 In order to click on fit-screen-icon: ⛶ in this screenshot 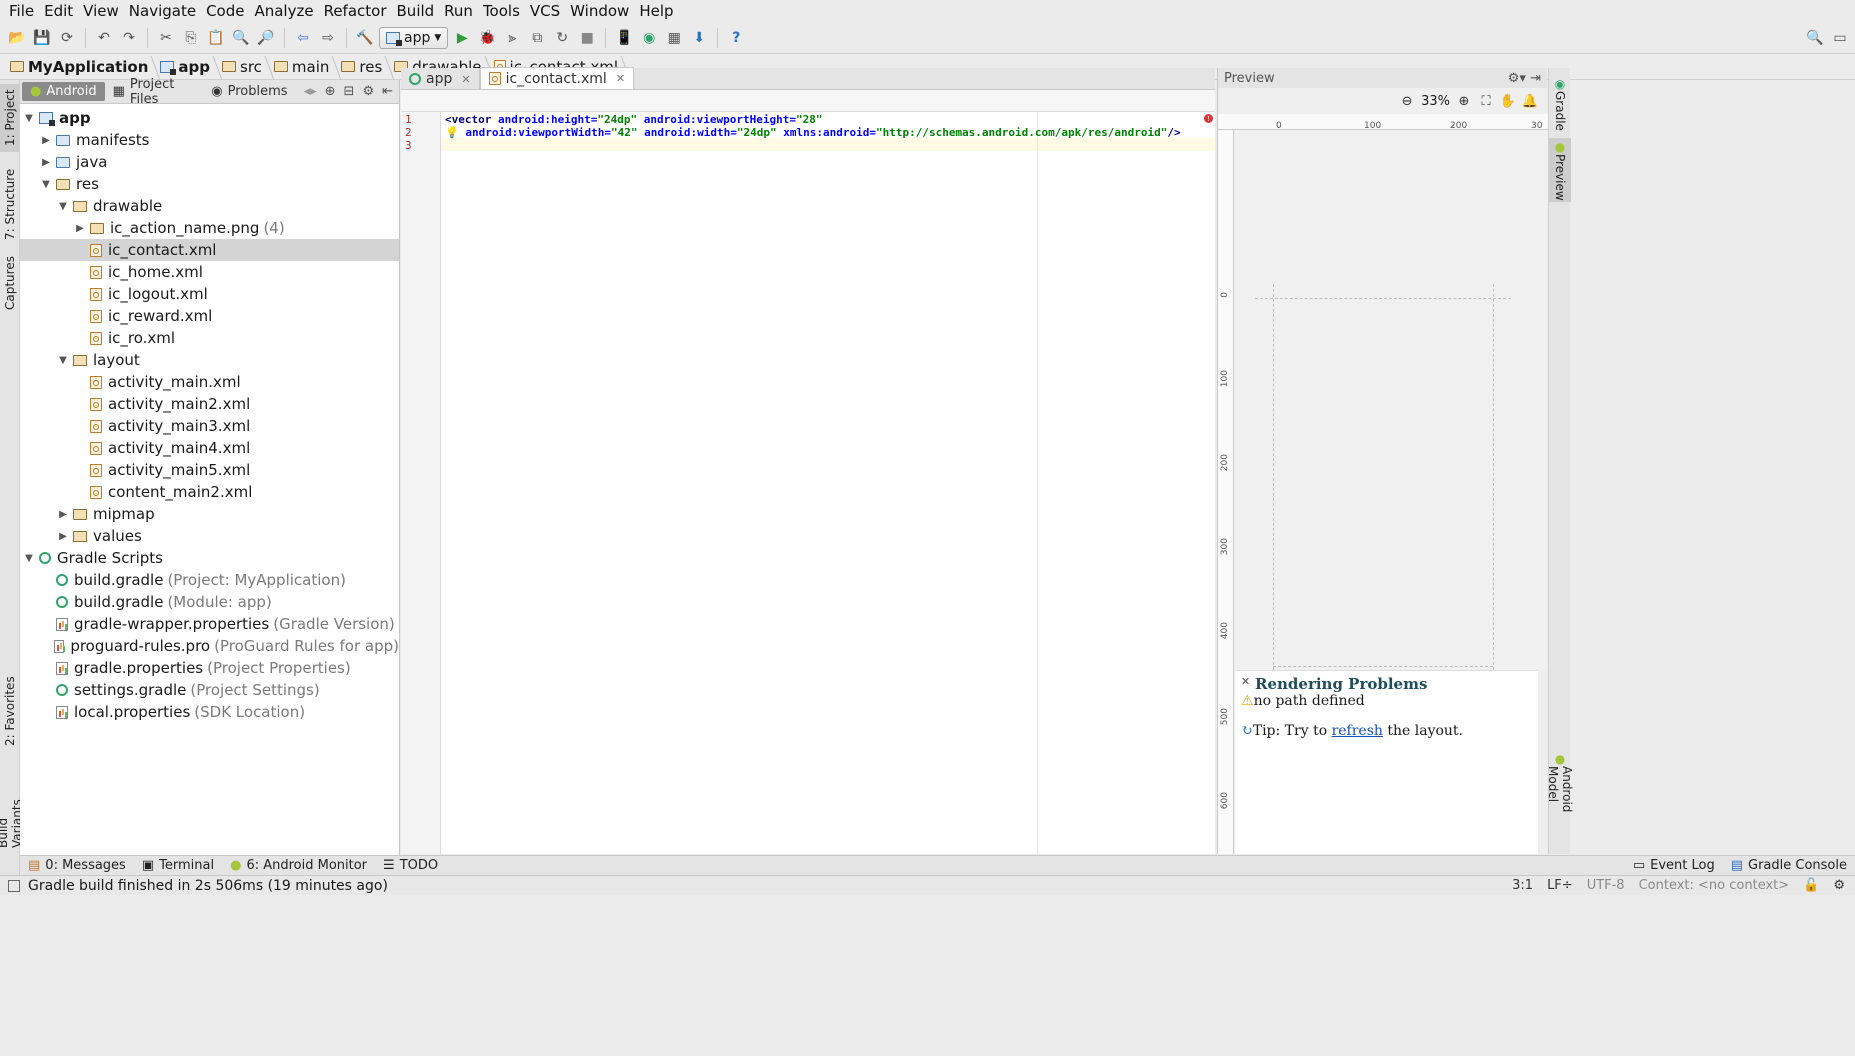, I will do `click(1486, 101)`.